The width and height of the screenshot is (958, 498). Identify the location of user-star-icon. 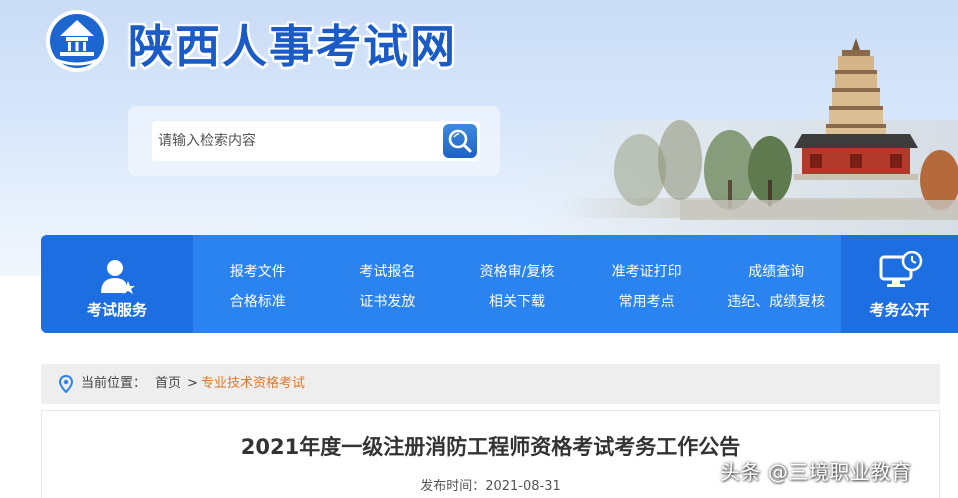
(118, 277).